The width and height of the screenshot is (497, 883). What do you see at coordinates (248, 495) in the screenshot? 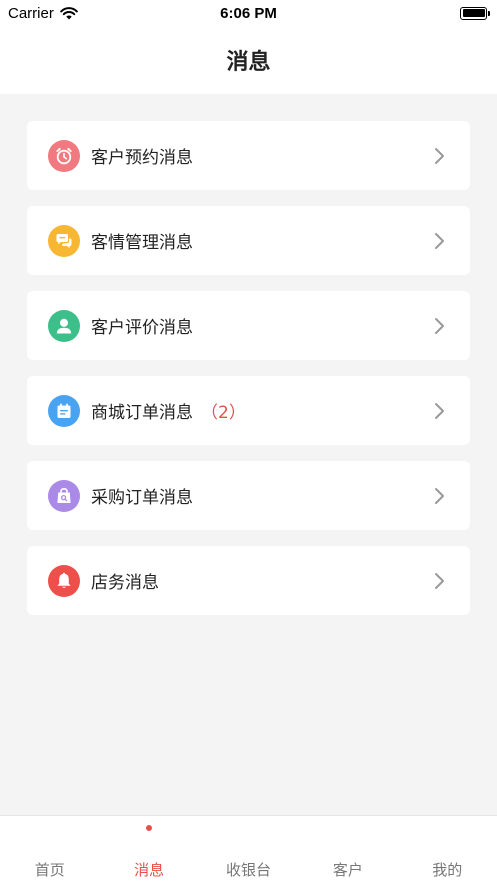
I see `message-item-purchase-order: 采购订单消息` at bounding box center [248, 495].